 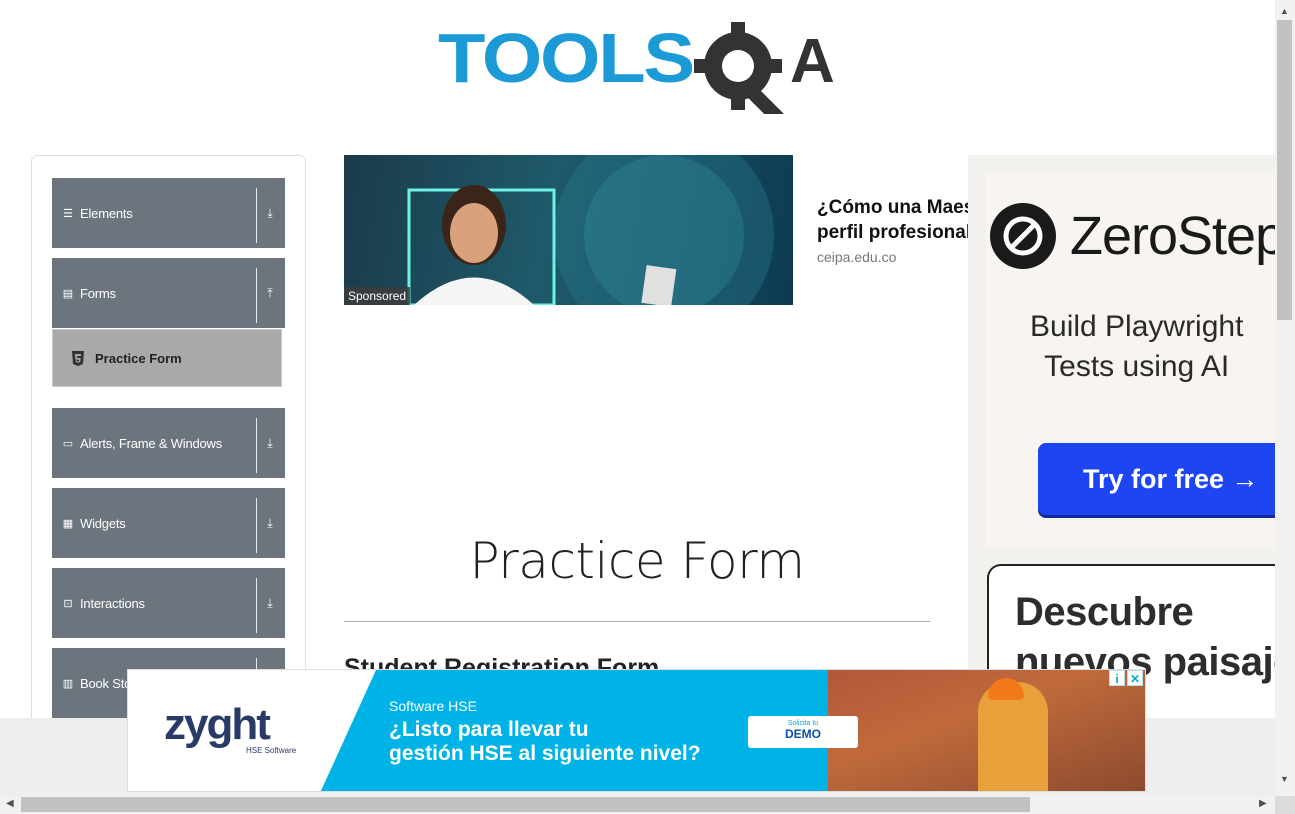 I want to click on toolsqa-logo: TOOLS A, so click(x=639, y=71).